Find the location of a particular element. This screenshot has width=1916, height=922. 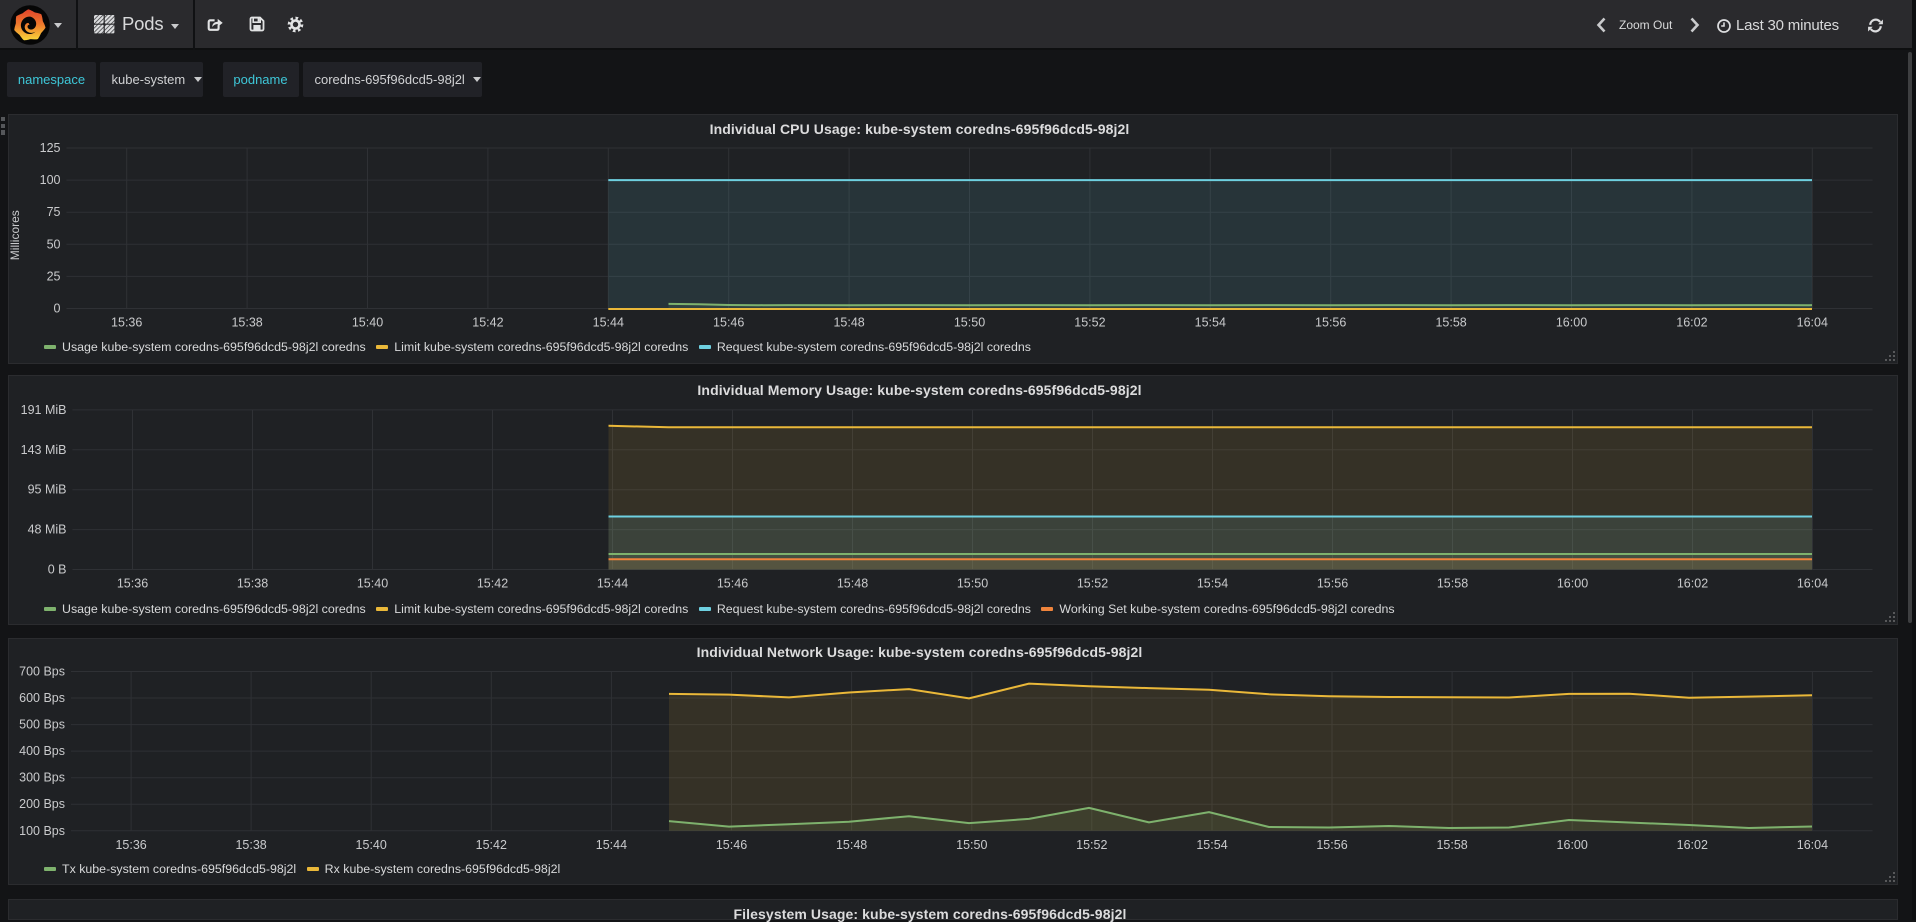

svg-text: 0 B is located at coordinates (57, 570).